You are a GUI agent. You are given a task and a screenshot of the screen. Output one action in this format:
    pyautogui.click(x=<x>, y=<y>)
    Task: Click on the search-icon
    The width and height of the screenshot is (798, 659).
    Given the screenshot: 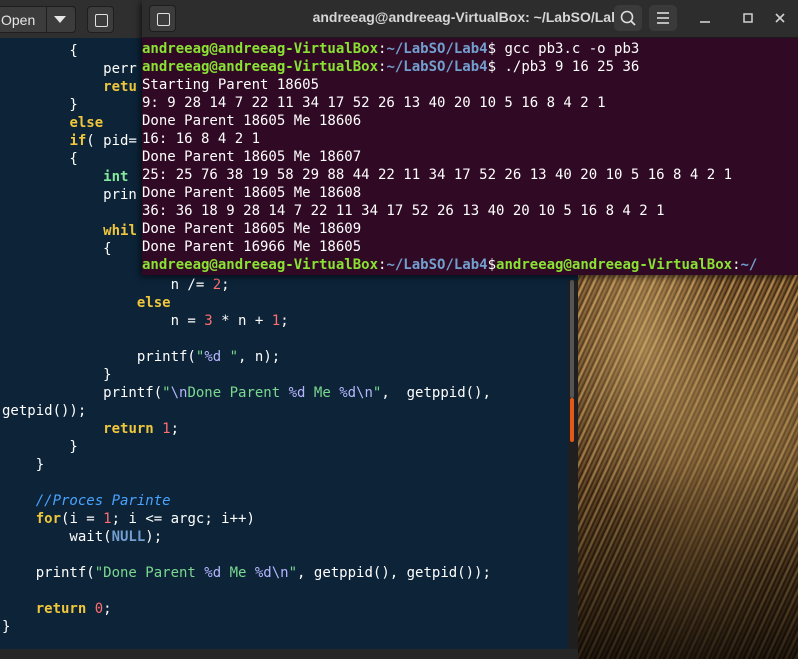 What is the action you would take?
    pyautogui.click(x=628, y=18)
    